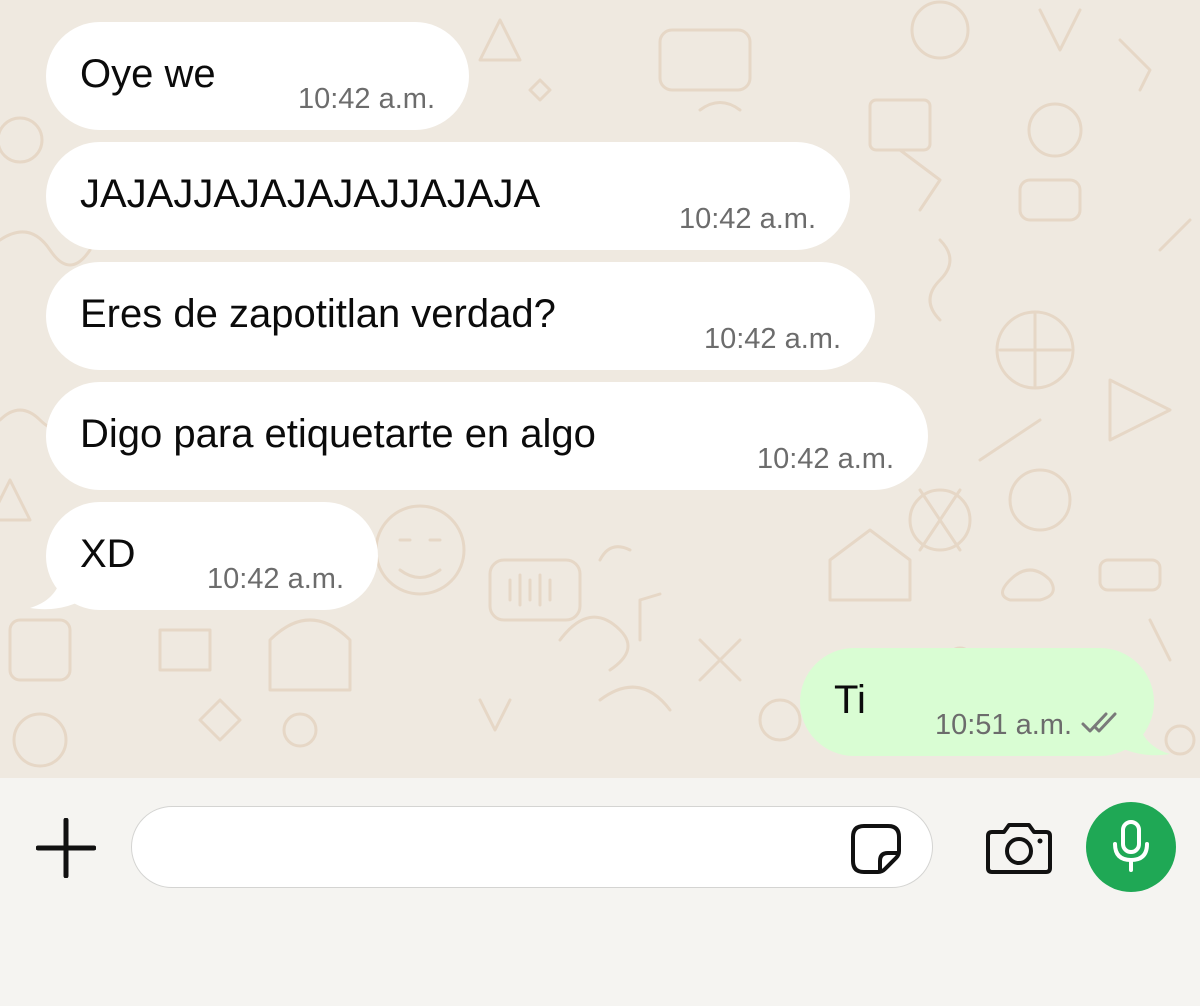  I want to click on microphone-icon, so click(1131, 846).